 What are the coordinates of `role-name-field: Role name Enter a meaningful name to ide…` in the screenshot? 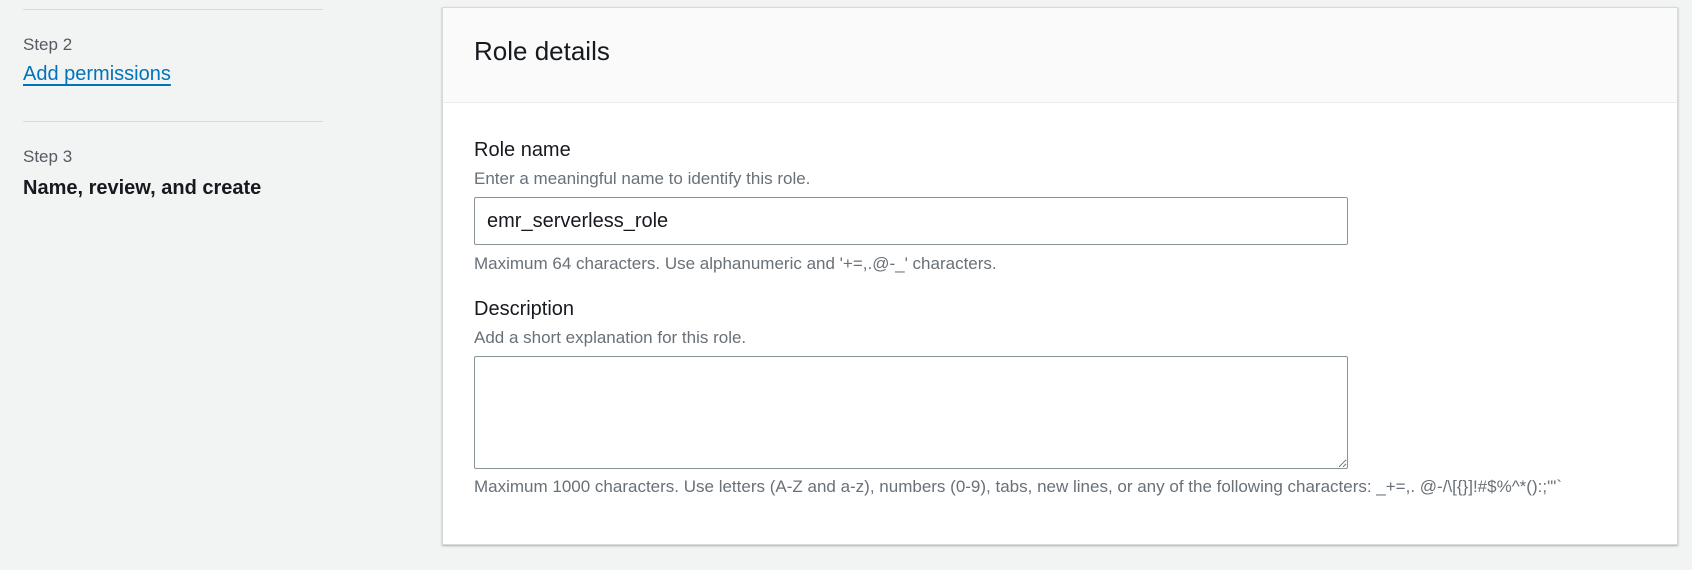 It's located at (911, 207).